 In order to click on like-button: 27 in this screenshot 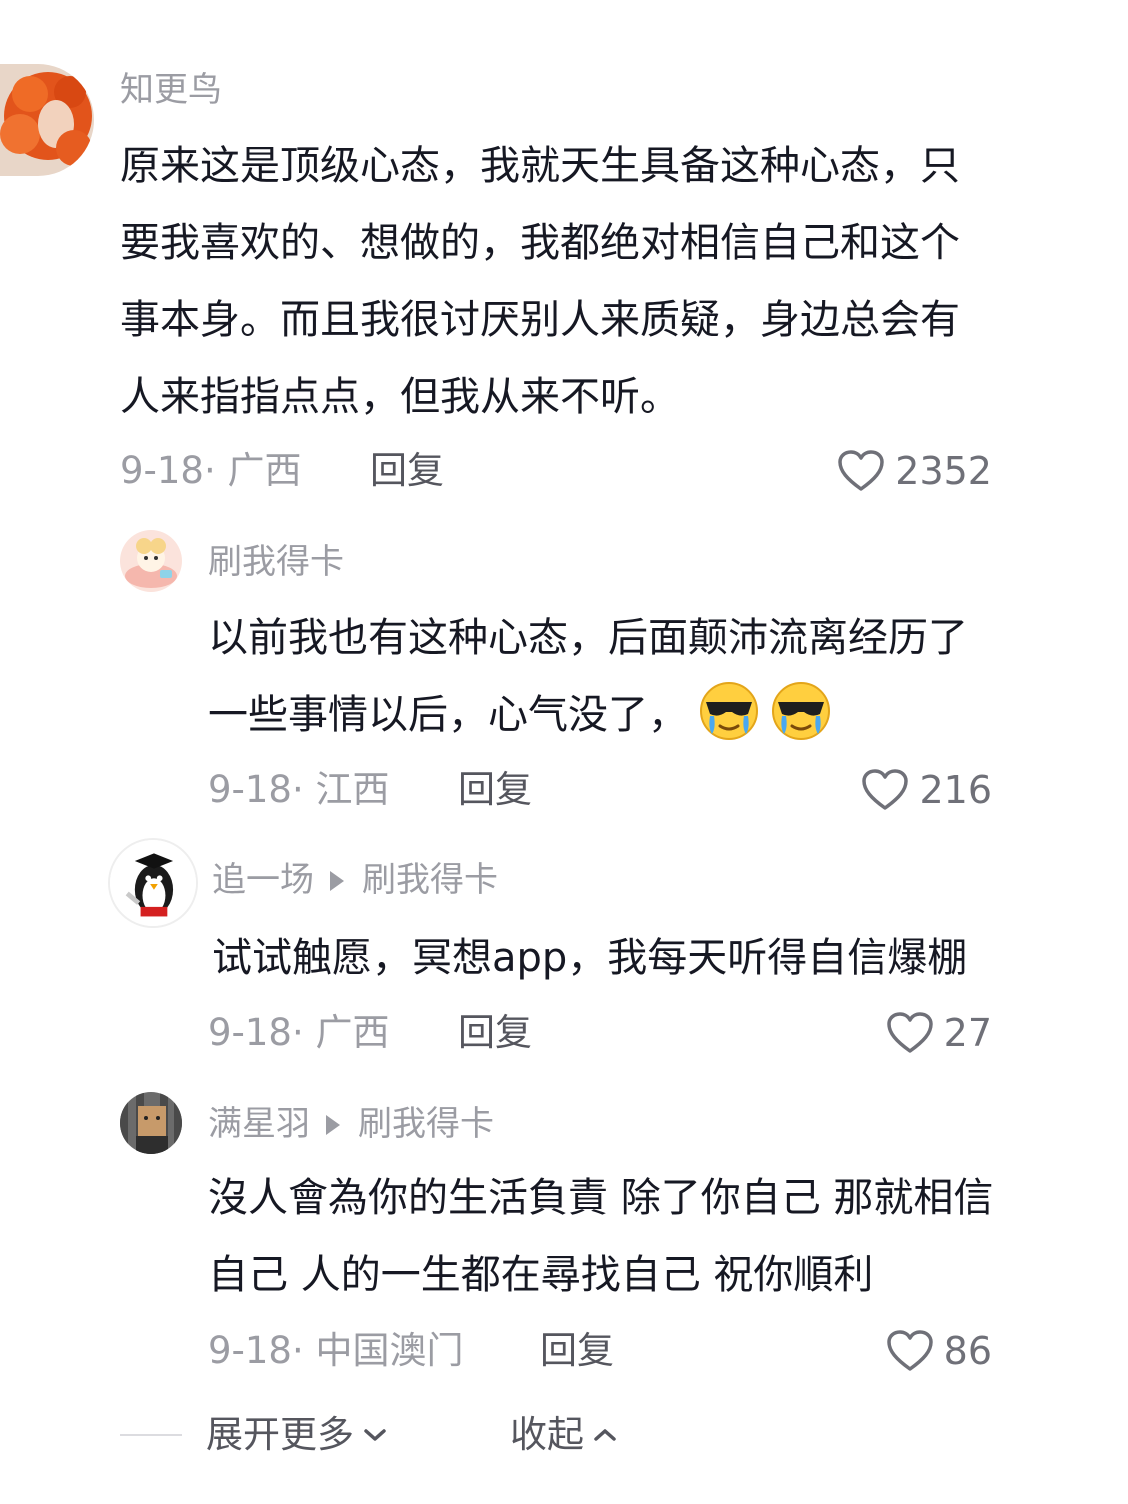, I will do `click(939, 1033)`.